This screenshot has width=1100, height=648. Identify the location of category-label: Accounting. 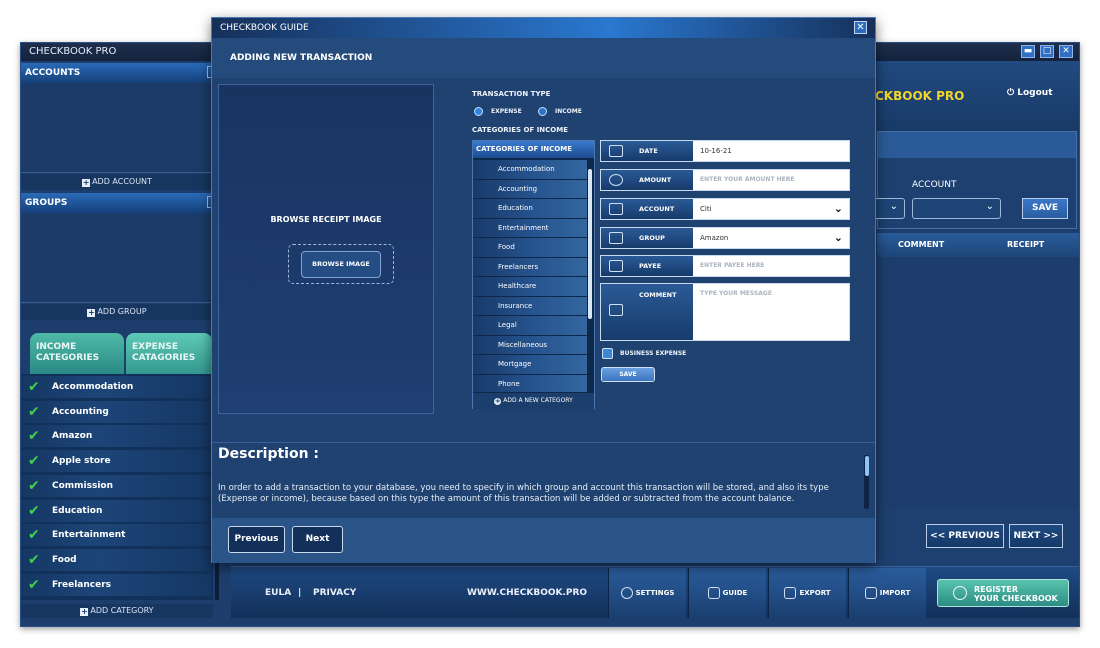
(80, 411).